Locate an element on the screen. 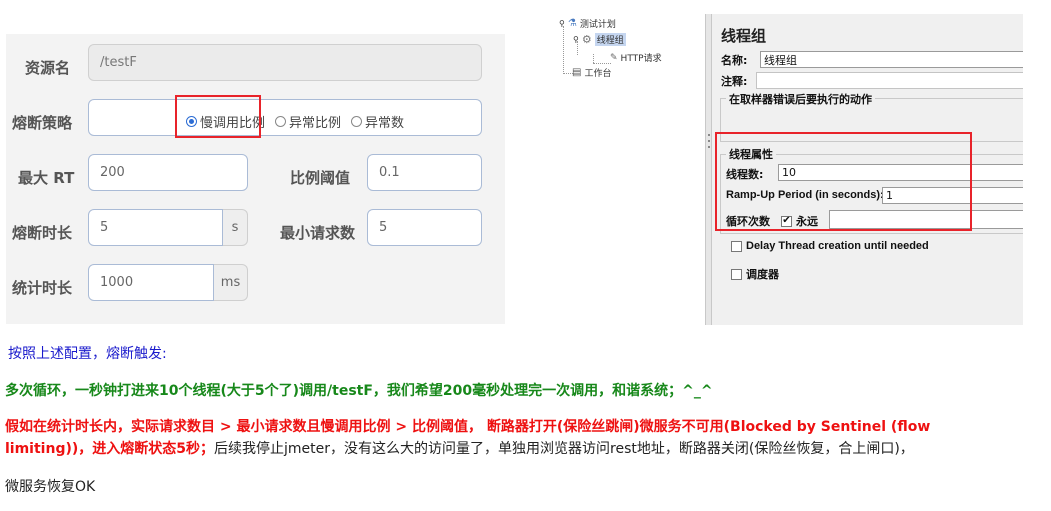 The height and width of the screenshot is (511, 1051). break-duration-label: 熔断时长 is located at coordinates (42, 233).